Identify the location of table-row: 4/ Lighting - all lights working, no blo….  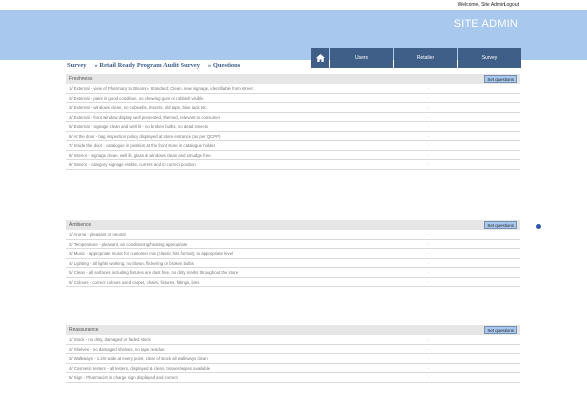
(293, 263).